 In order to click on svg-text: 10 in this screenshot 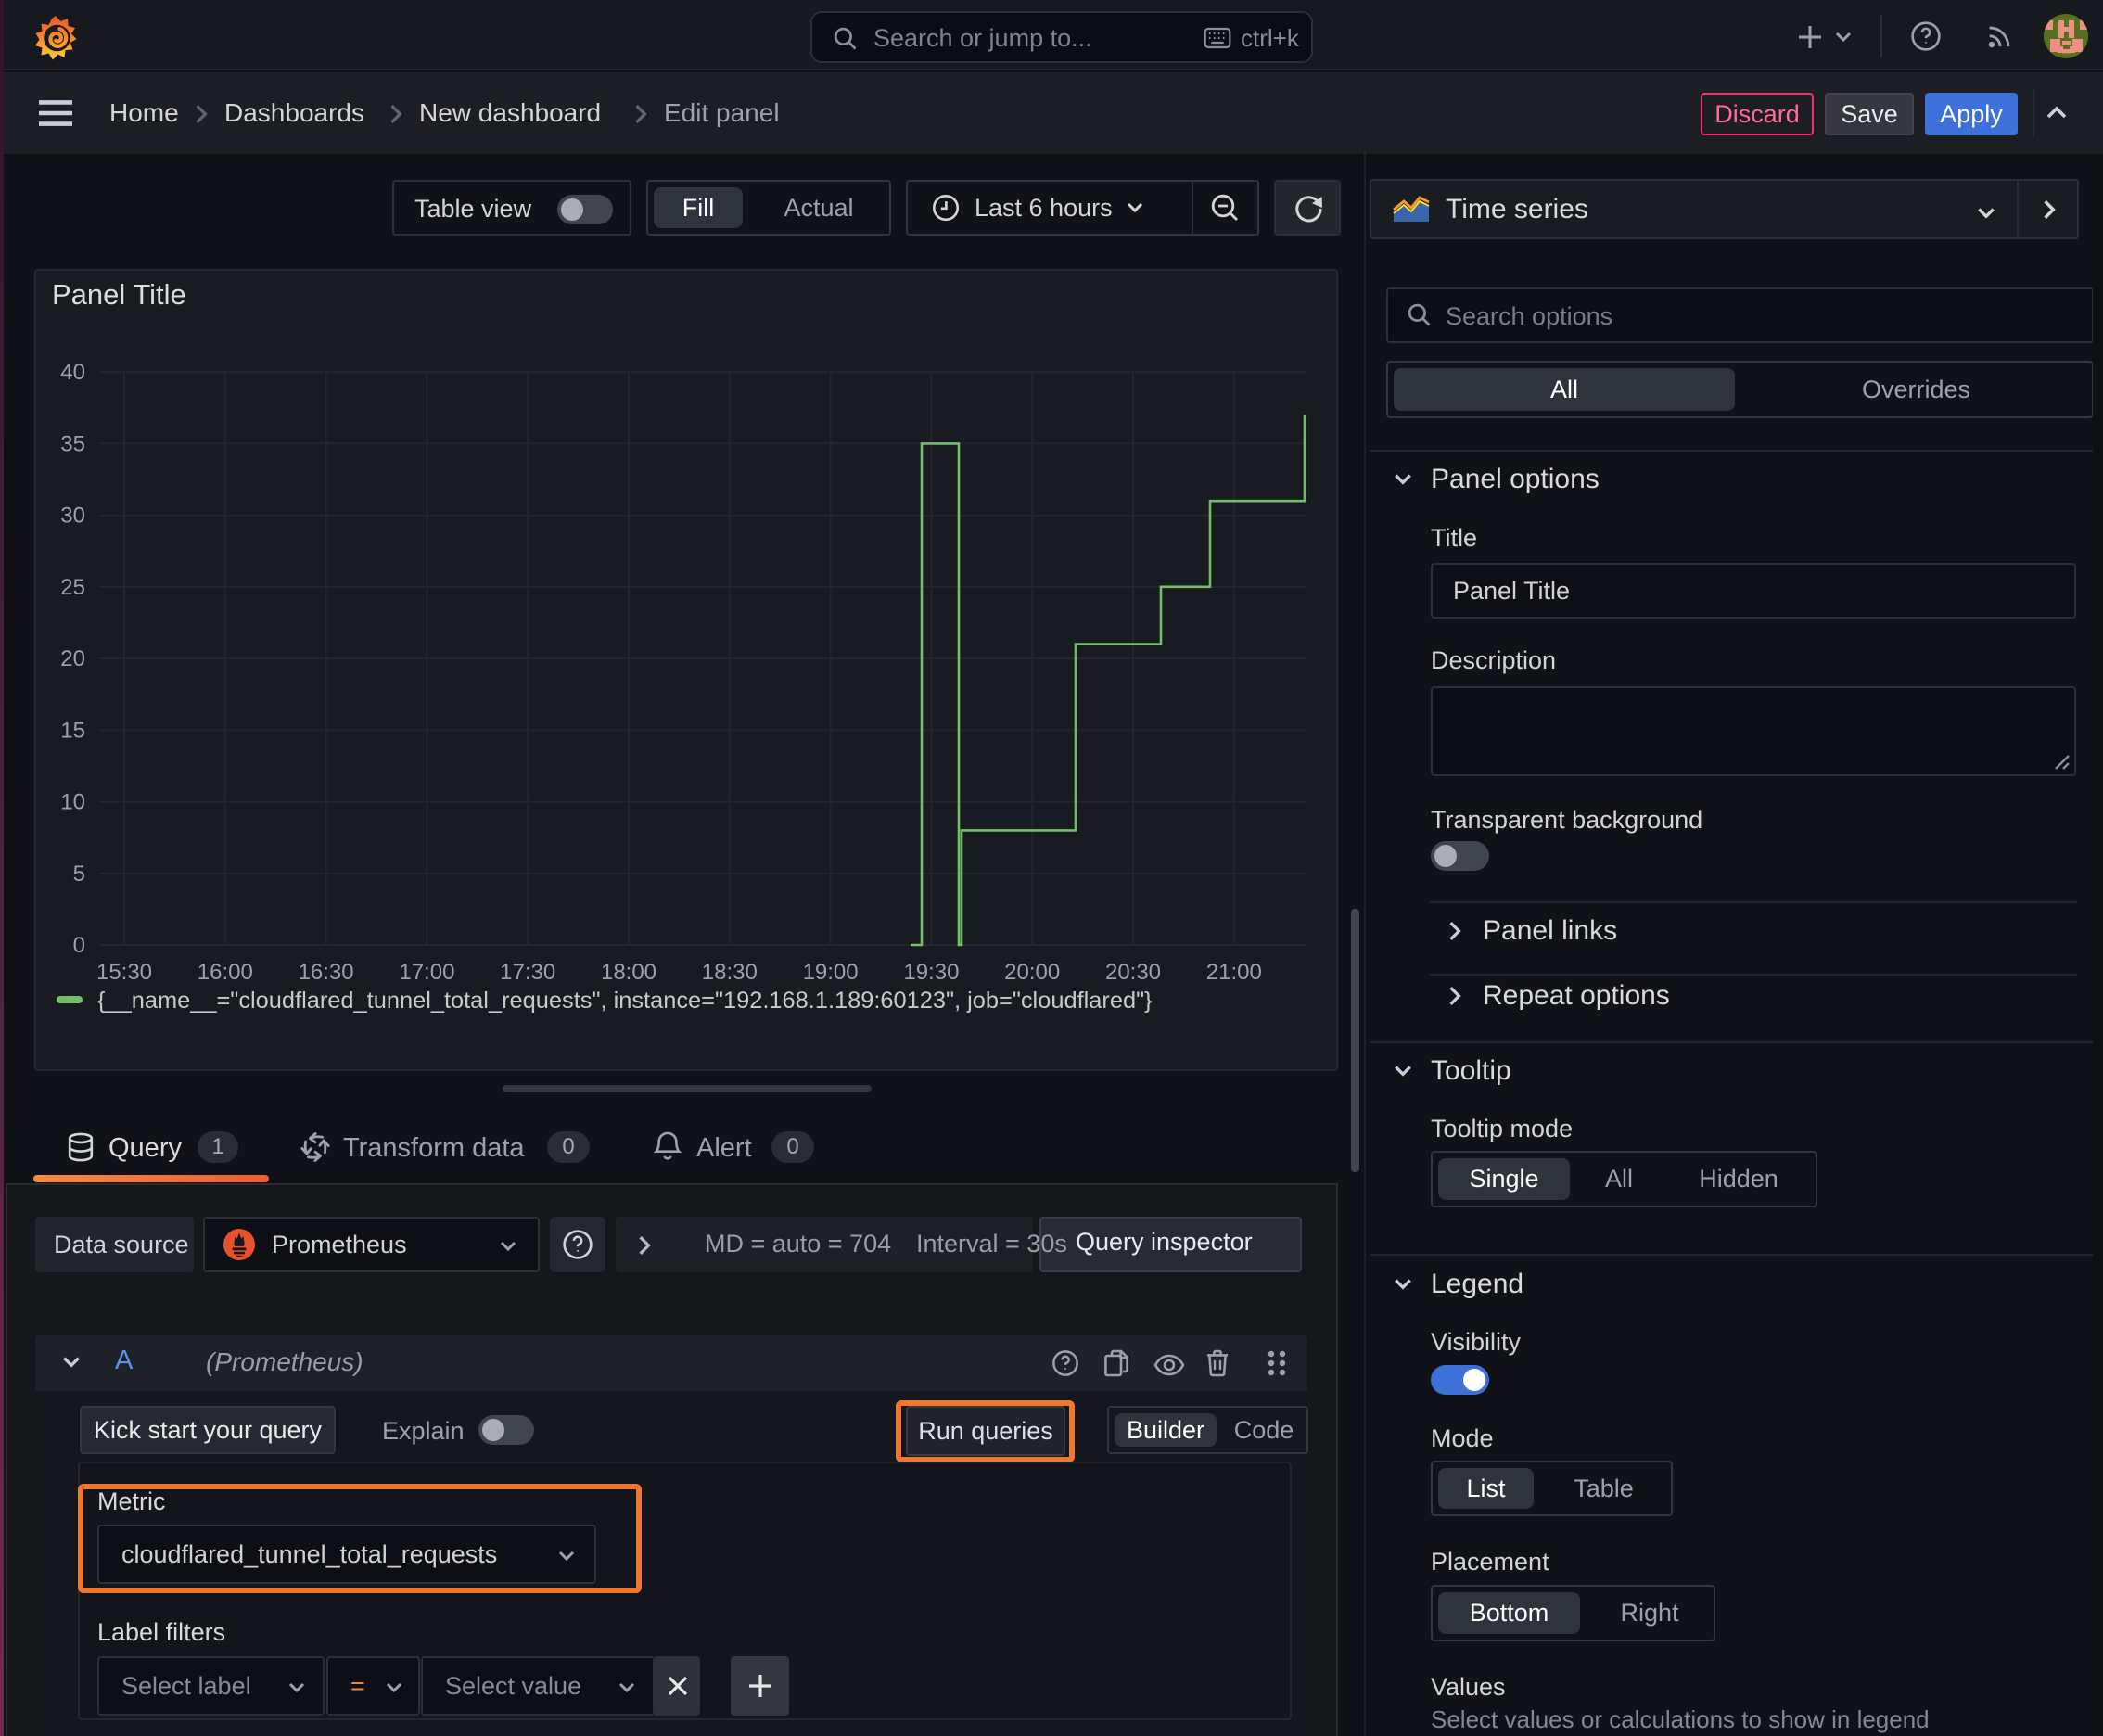, I will do `click(72, 802)`.